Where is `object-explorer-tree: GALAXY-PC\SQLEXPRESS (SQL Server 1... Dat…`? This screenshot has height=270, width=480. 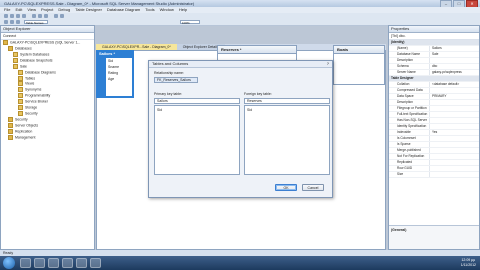
object-explorer-tree: GALAXY-PC\SQLEXPRESS (SQL Server 1... Dat… is located at coordinates (47, 90).